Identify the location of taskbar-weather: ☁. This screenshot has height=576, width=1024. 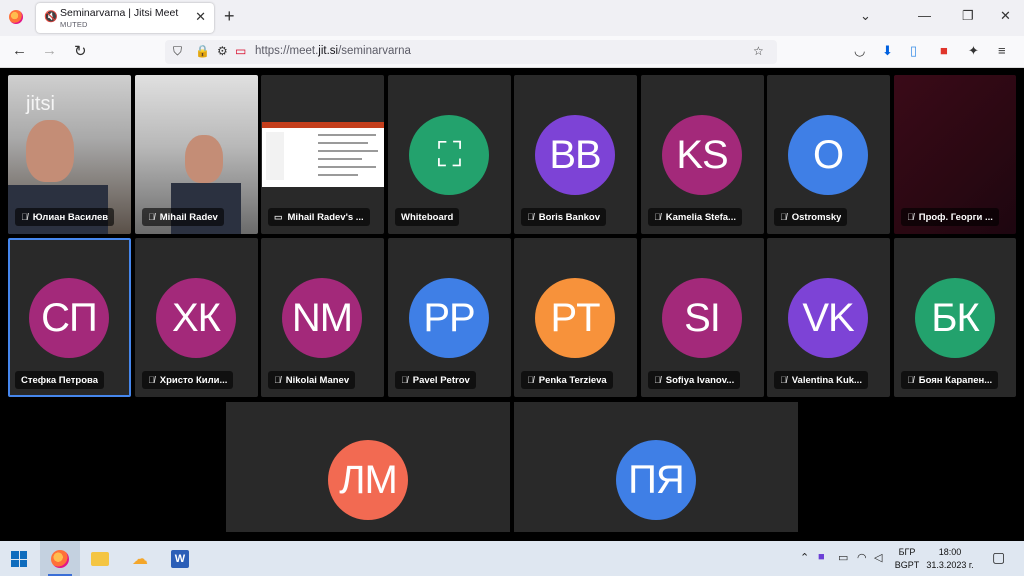
(140, 558).